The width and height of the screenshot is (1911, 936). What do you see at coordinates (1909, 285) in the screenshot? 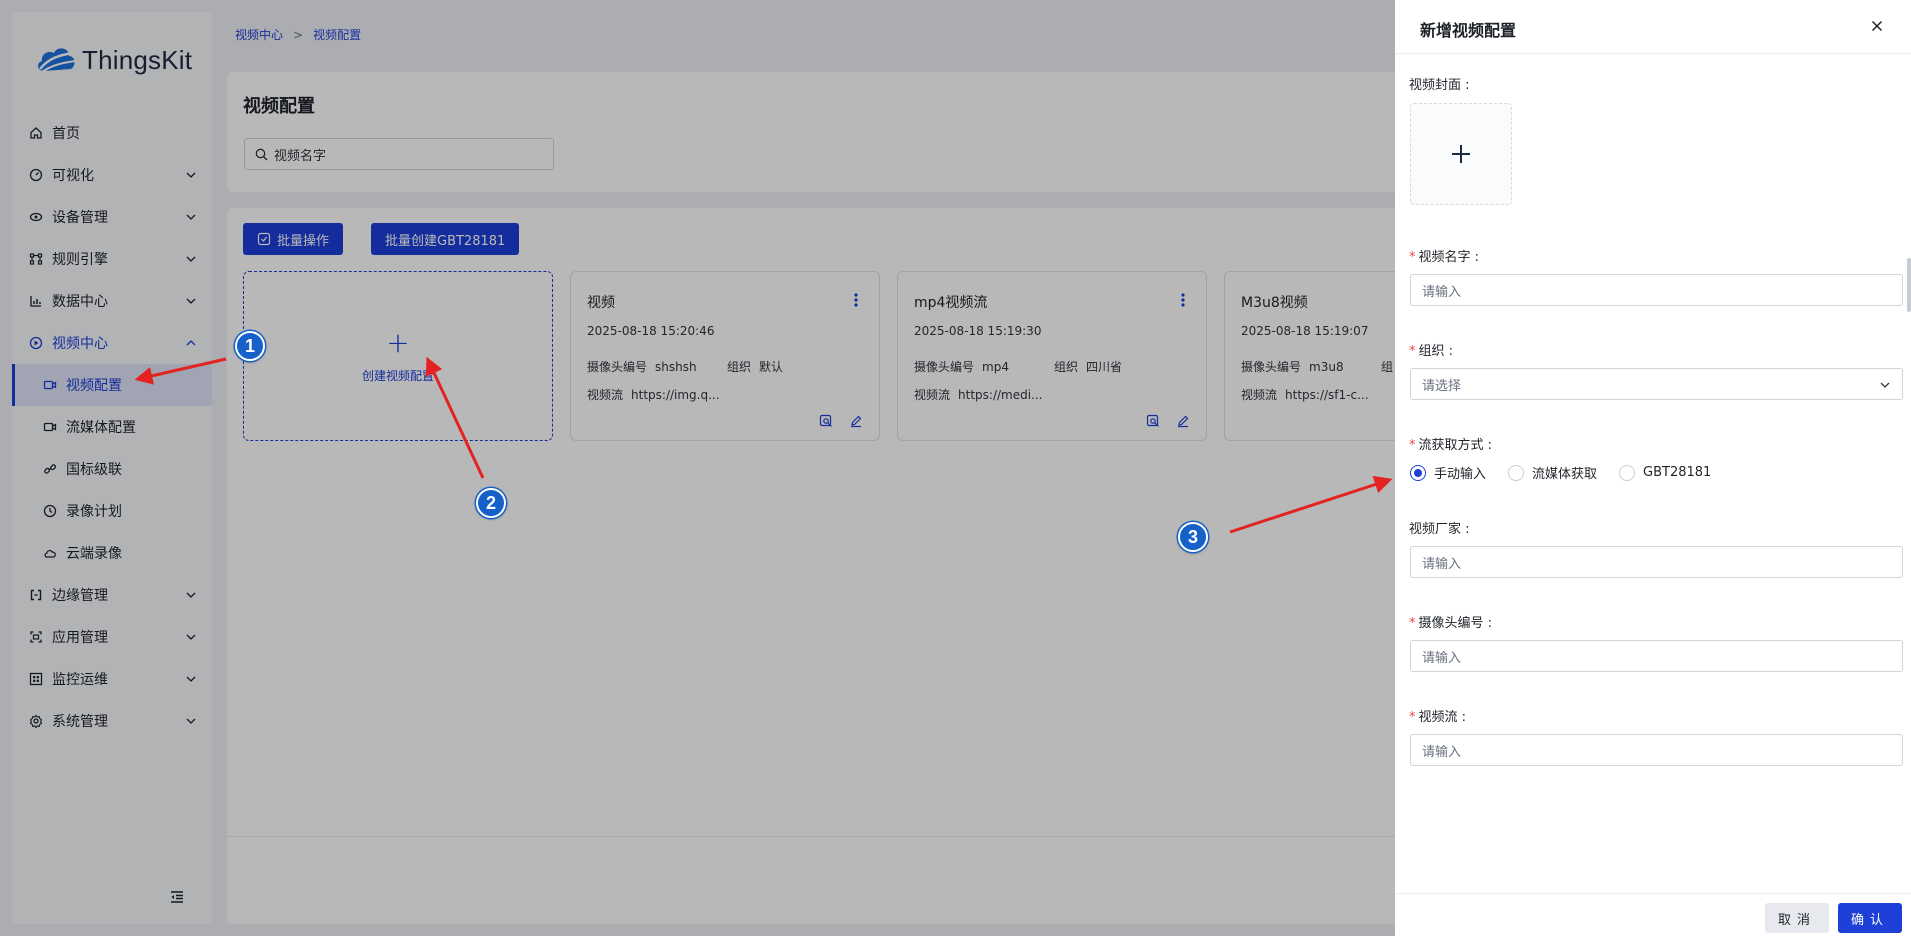
I see `scrollbar-thumb` at bounding box center [1909, 285].